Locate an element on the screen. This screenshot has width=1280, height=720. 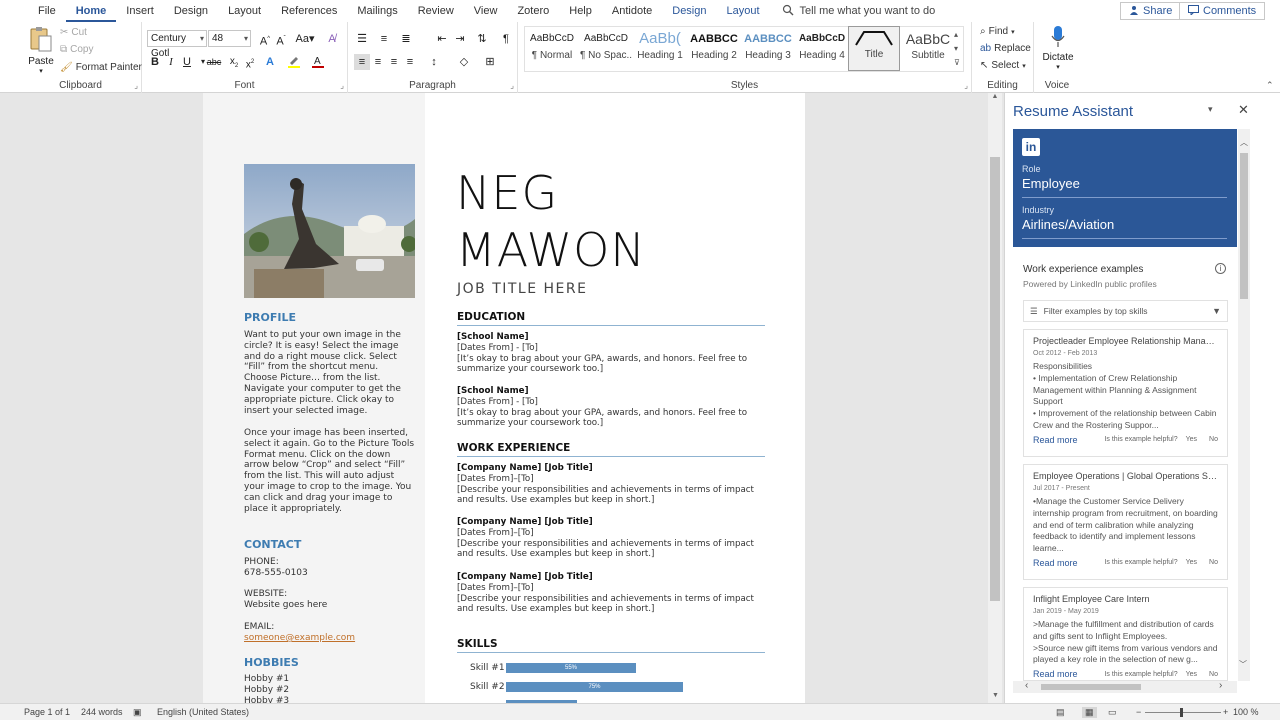
style-heading-2: AABBCC Heading 2 is located at coordinates (714, 48).